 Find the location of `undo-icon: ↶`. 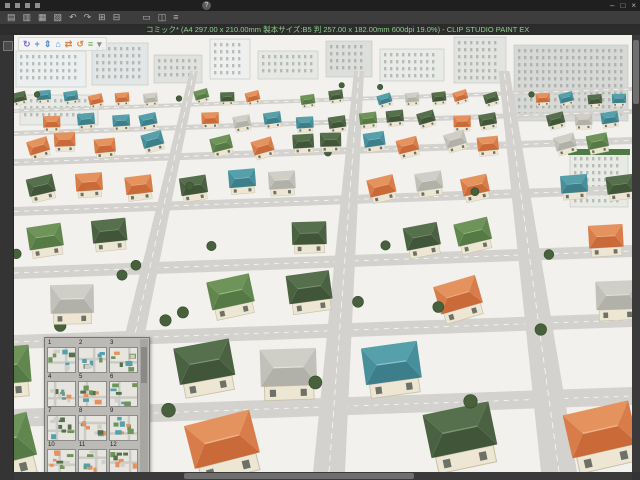

undo-icon: ↶ is located at coordinates (73, 17).